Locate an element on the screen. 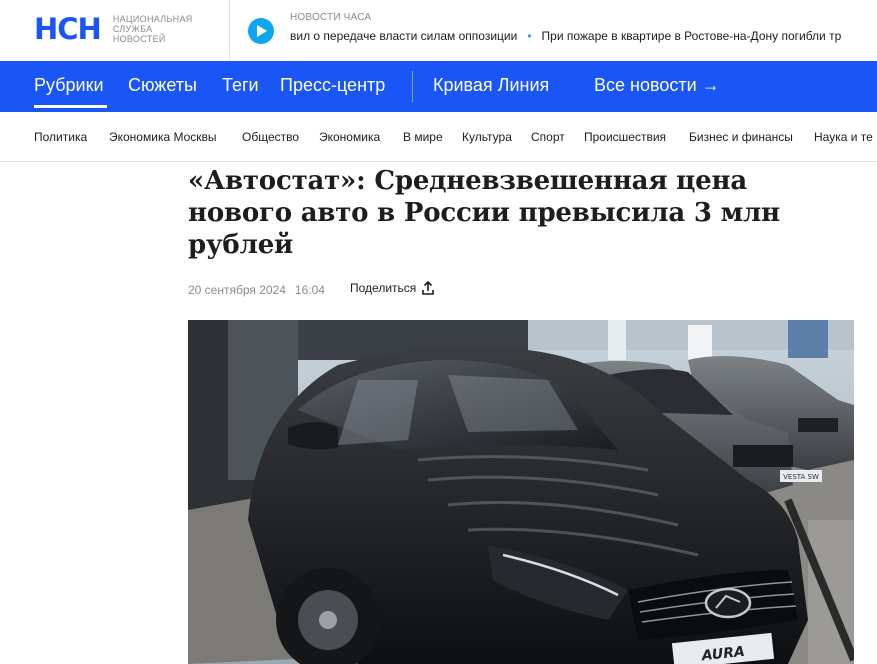 The width and height of the screenshot is (877, 664). nav-krivaya-liniya: Кривая Линия is located at coordinates (491, 85).